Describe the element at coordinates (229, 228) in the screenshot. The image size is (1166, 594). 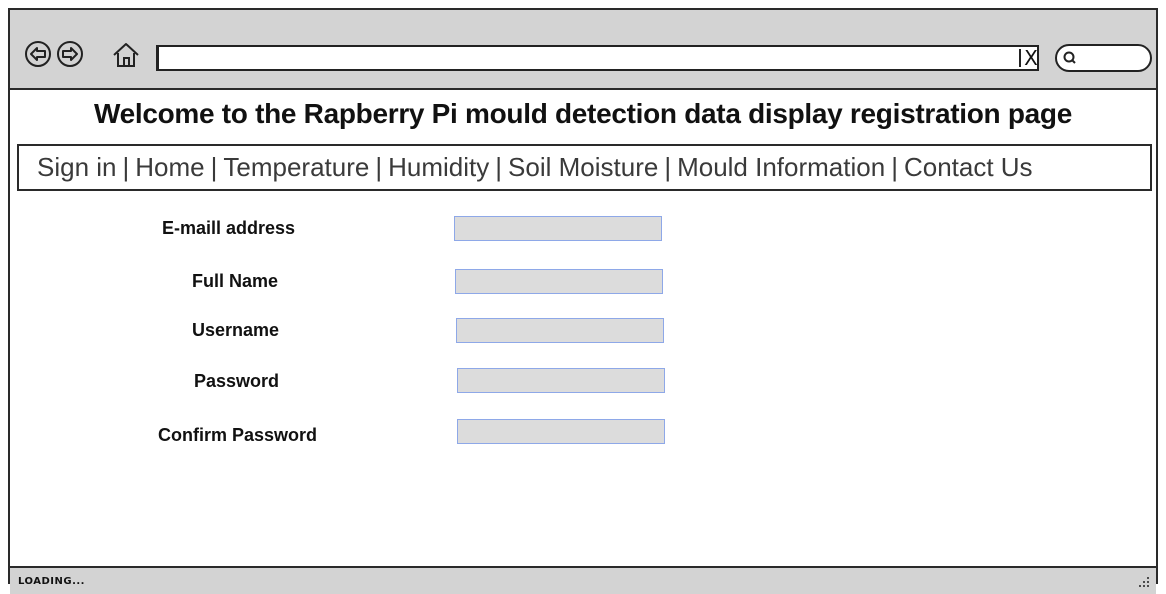
I see `email-label: E-maill address` at that location.